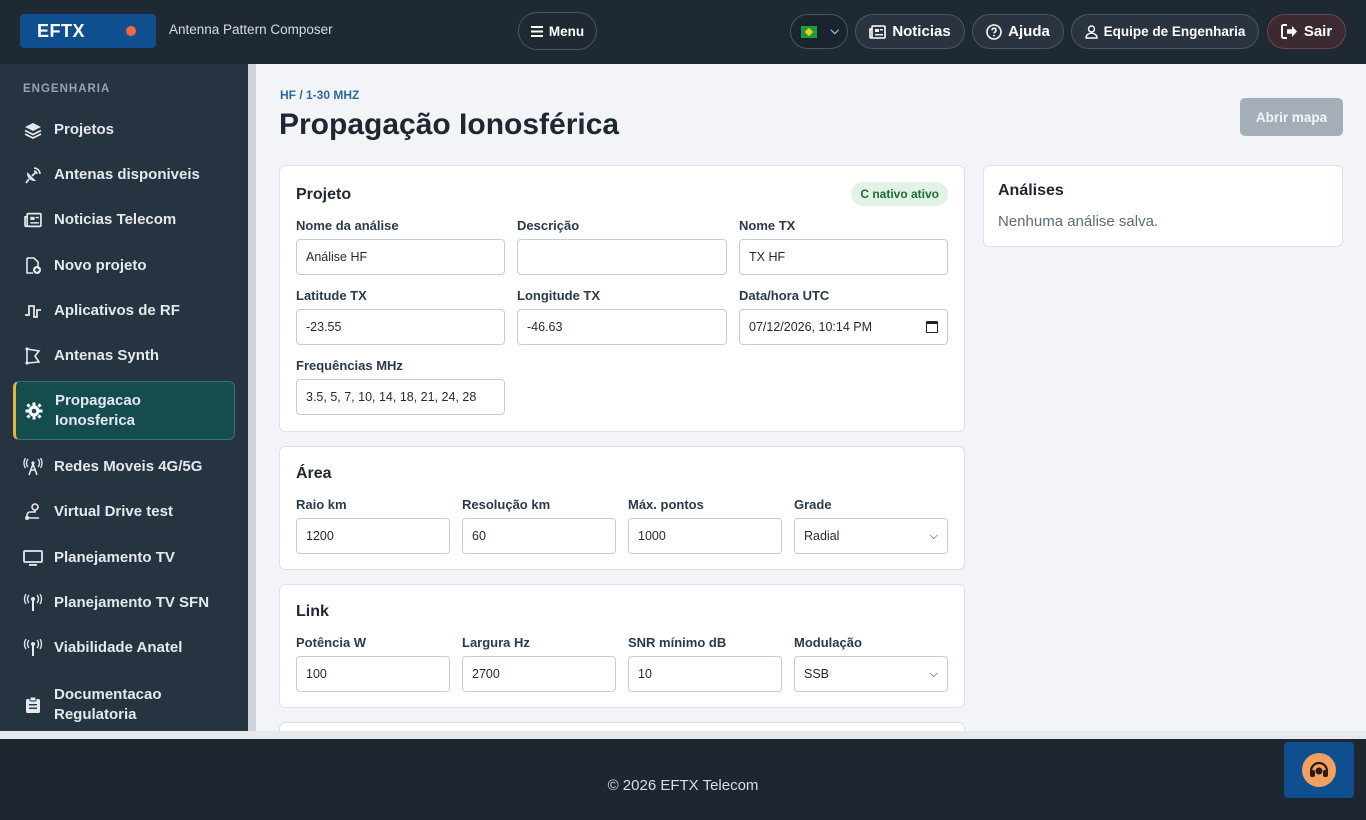  Describe the element at coordinates (107, 355) in the screenshot. I see `sidebar-item-label: Antenas Synth` at that location.